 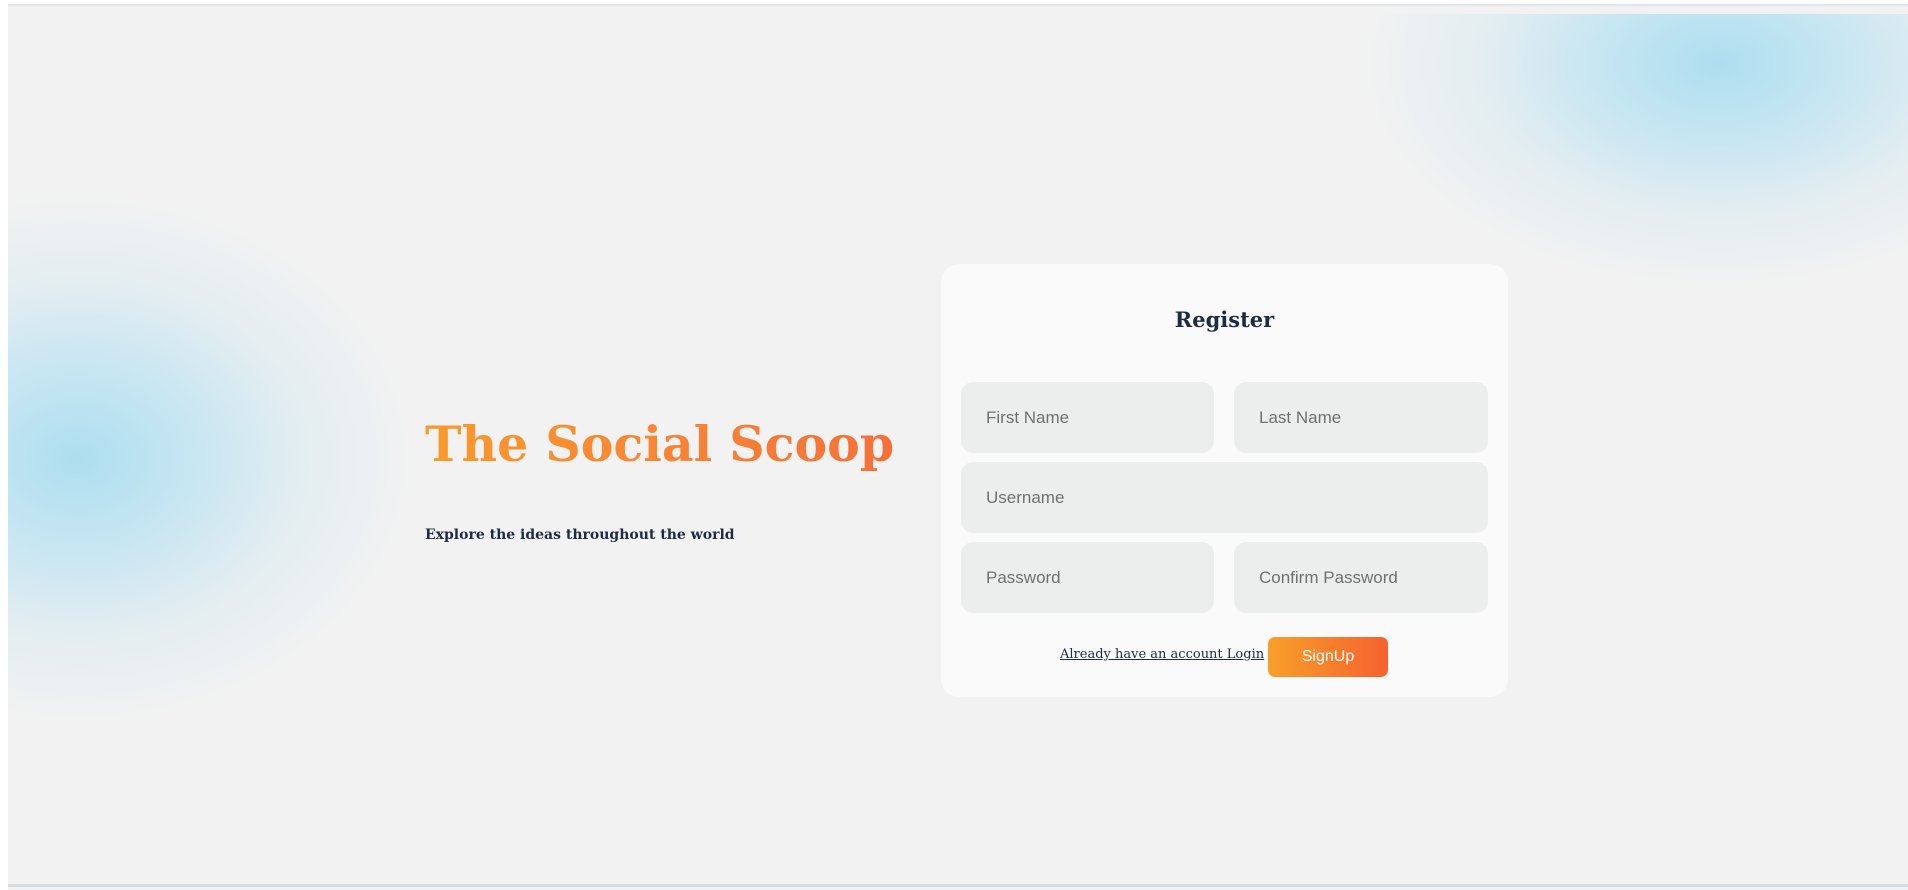 I want to click on brand-title: The Social Scoop, so click(x=660, y=444).